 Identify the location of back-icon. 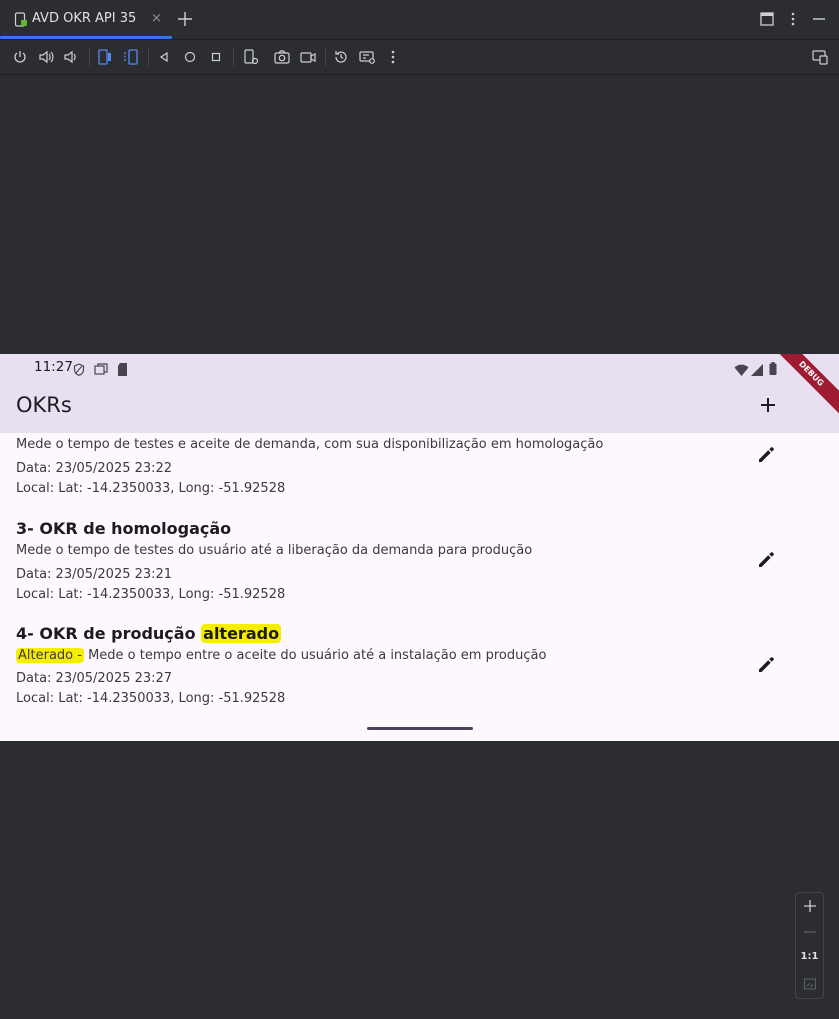
(164, 57).